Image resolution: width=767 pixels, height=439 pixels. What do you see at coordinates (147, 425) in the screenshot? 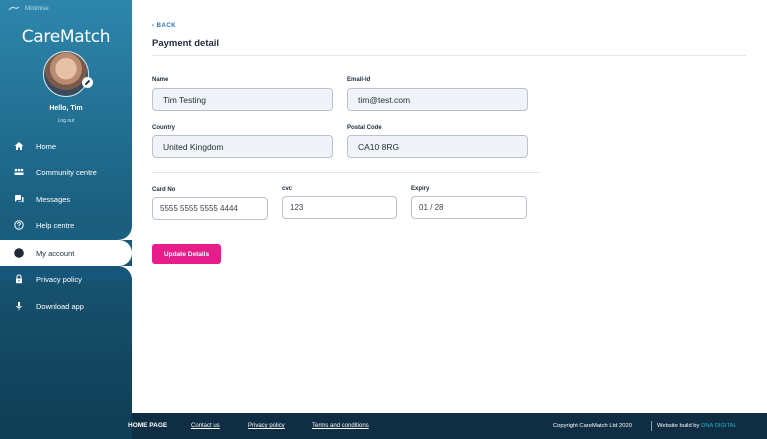
I see `footer-home-link: HOME PAGE` at bounding box center [147, 425].